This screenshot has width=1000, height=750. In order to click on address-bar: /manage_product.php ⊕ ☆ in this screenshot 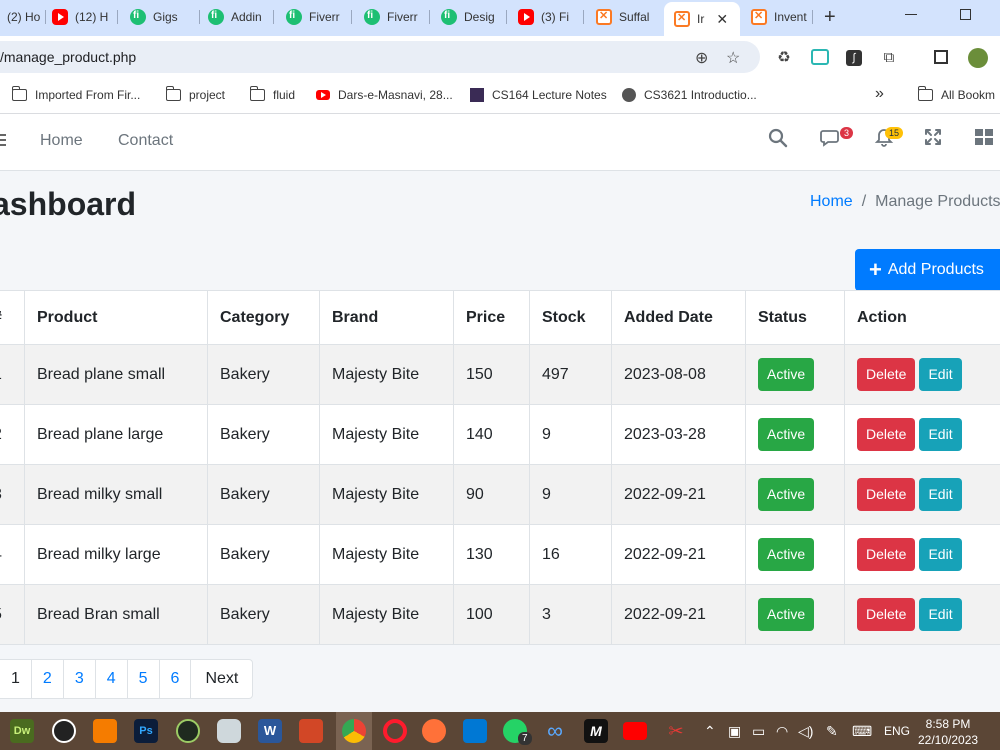, I will do `click(380, 57)`.